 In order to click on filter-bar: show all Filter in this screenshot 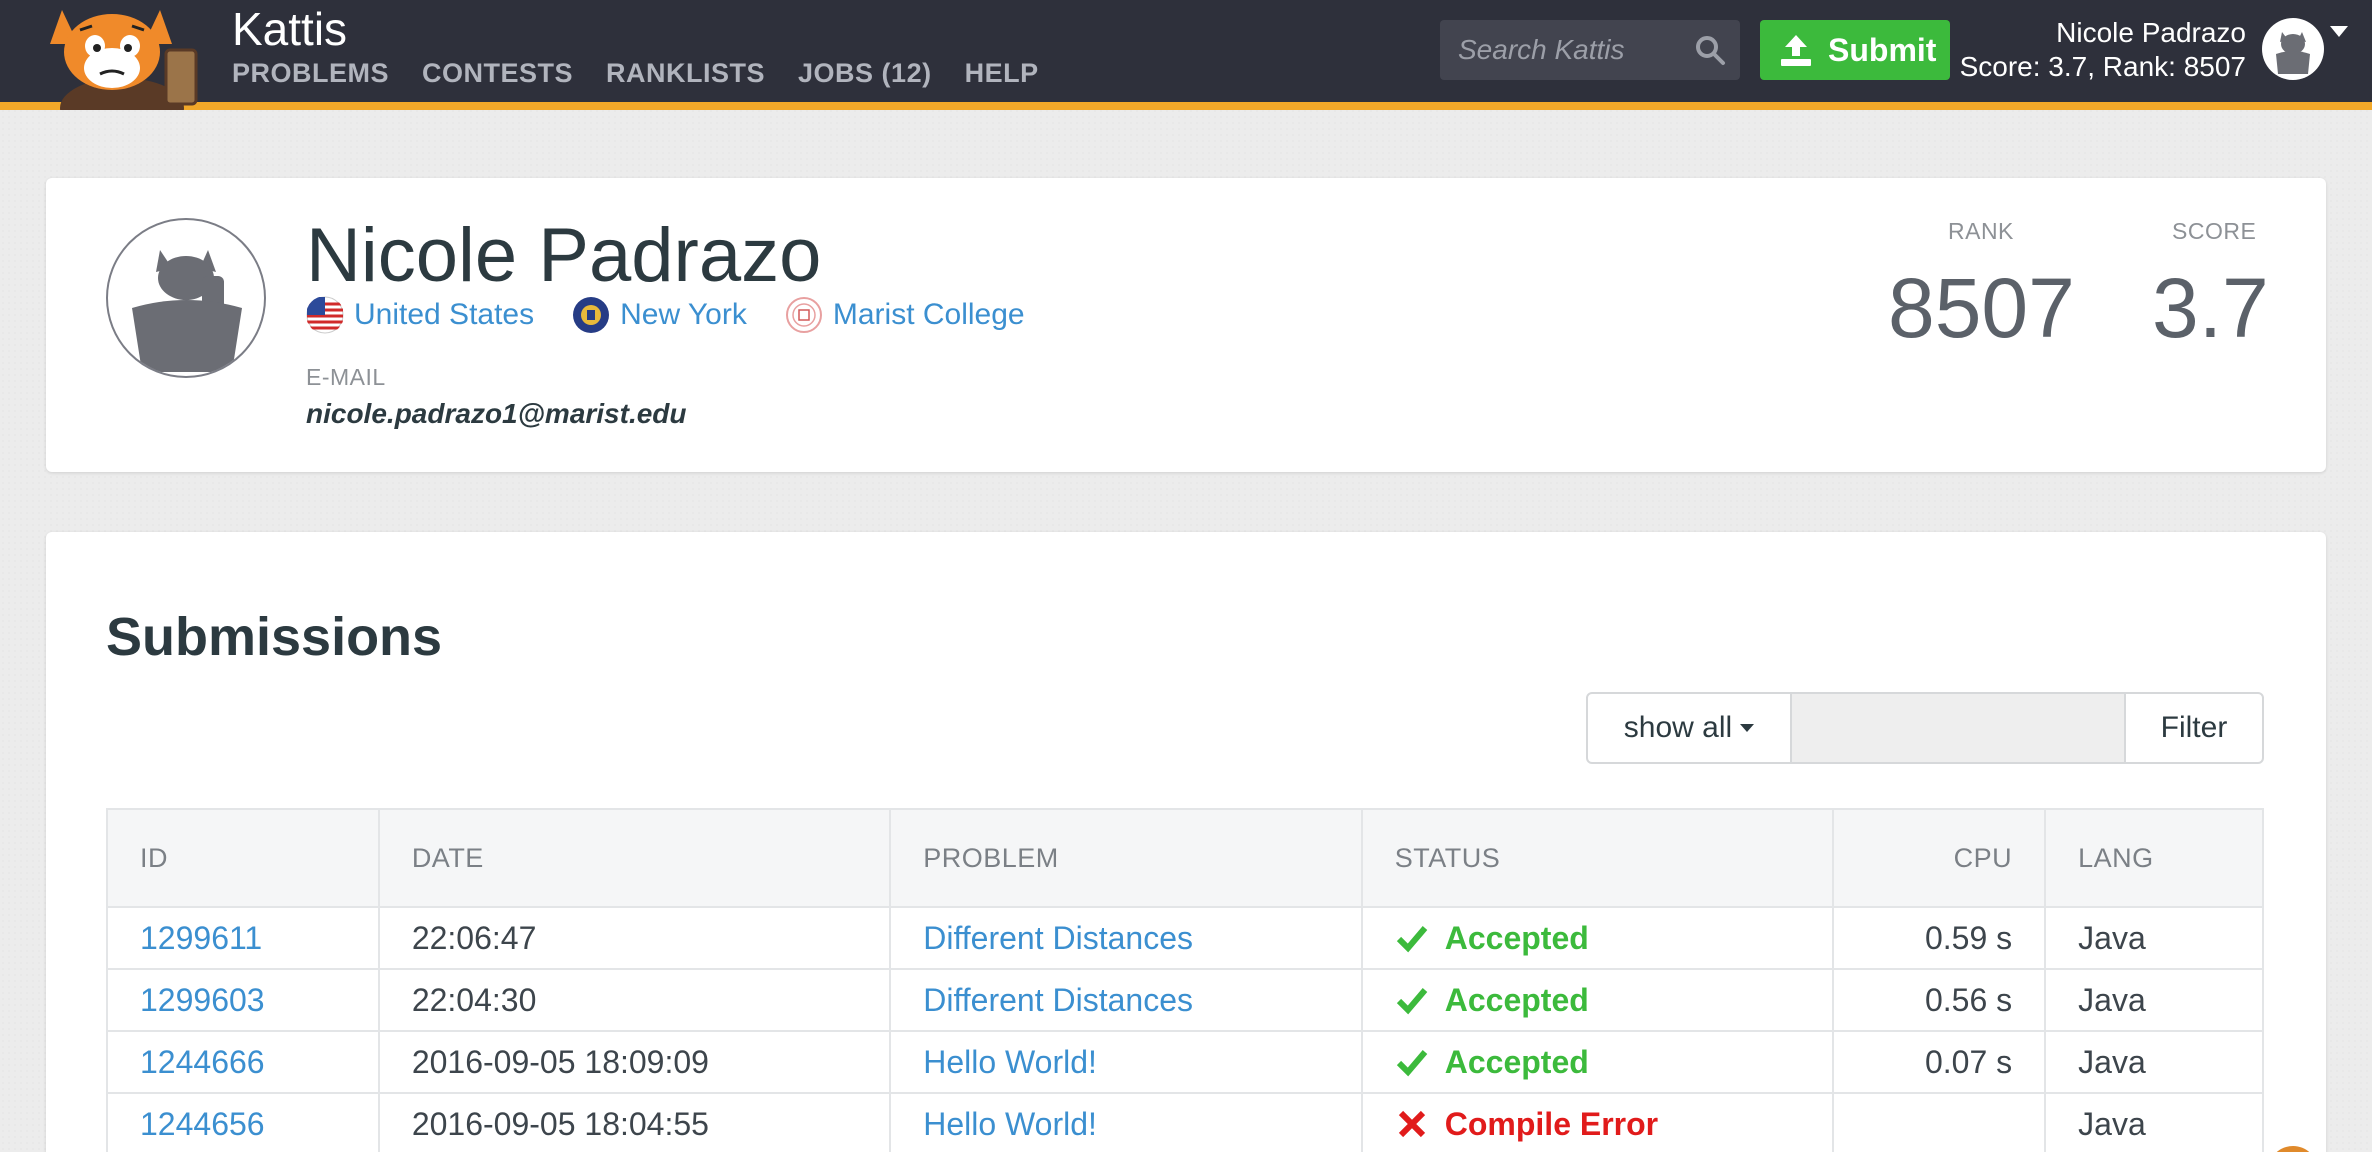, I will do `click(1925, 728)`.